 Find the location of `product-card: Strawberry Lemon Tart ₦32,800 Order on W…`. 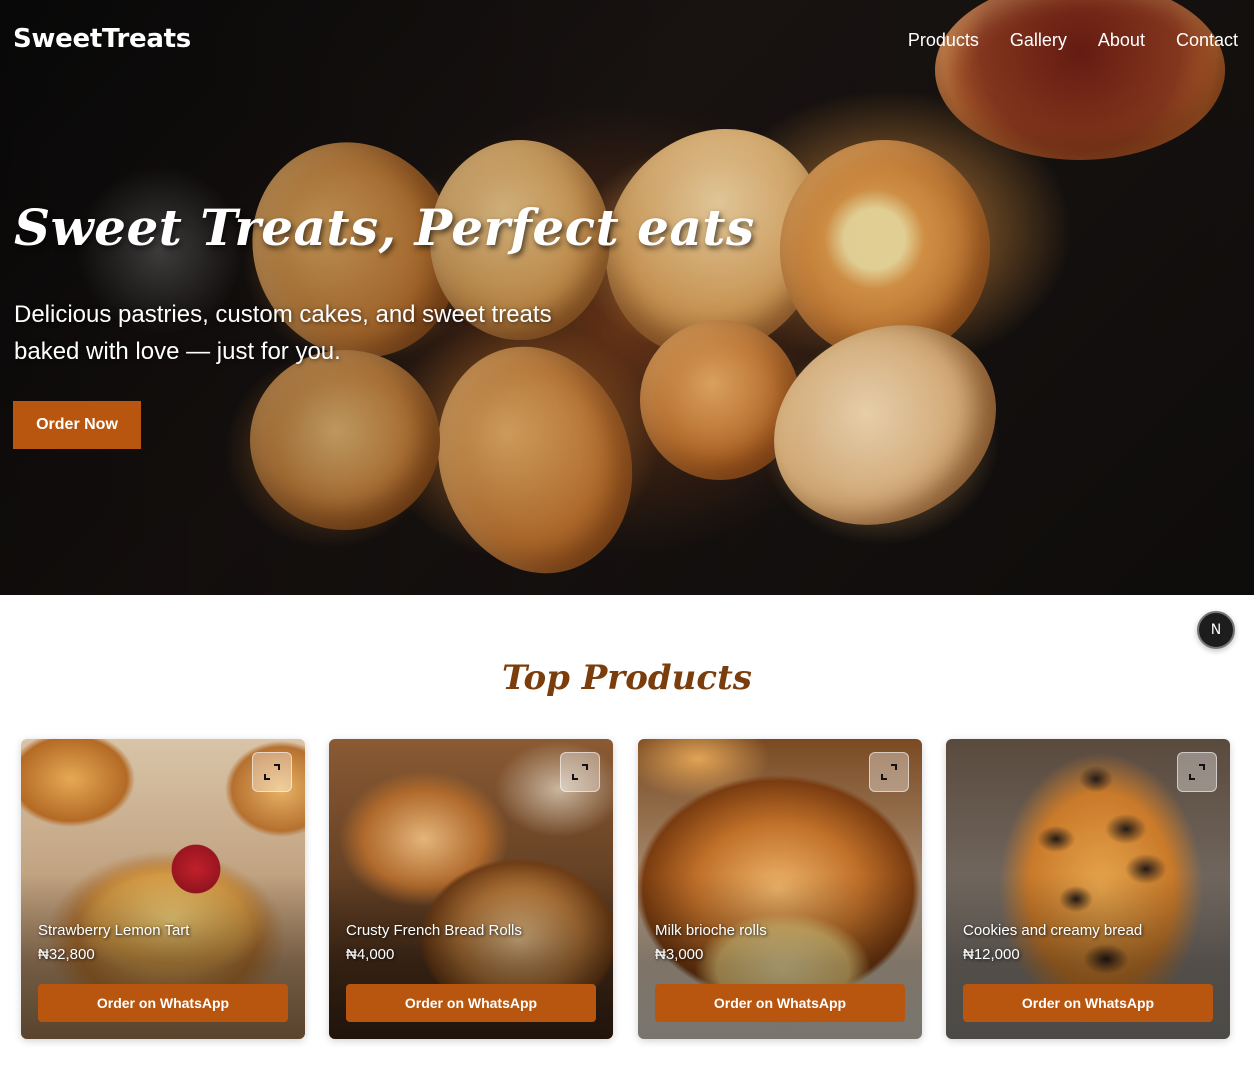

product-card: Strawberry Lemon Tart ₦32,800 Order on W… is located at coordinates (163, 889).